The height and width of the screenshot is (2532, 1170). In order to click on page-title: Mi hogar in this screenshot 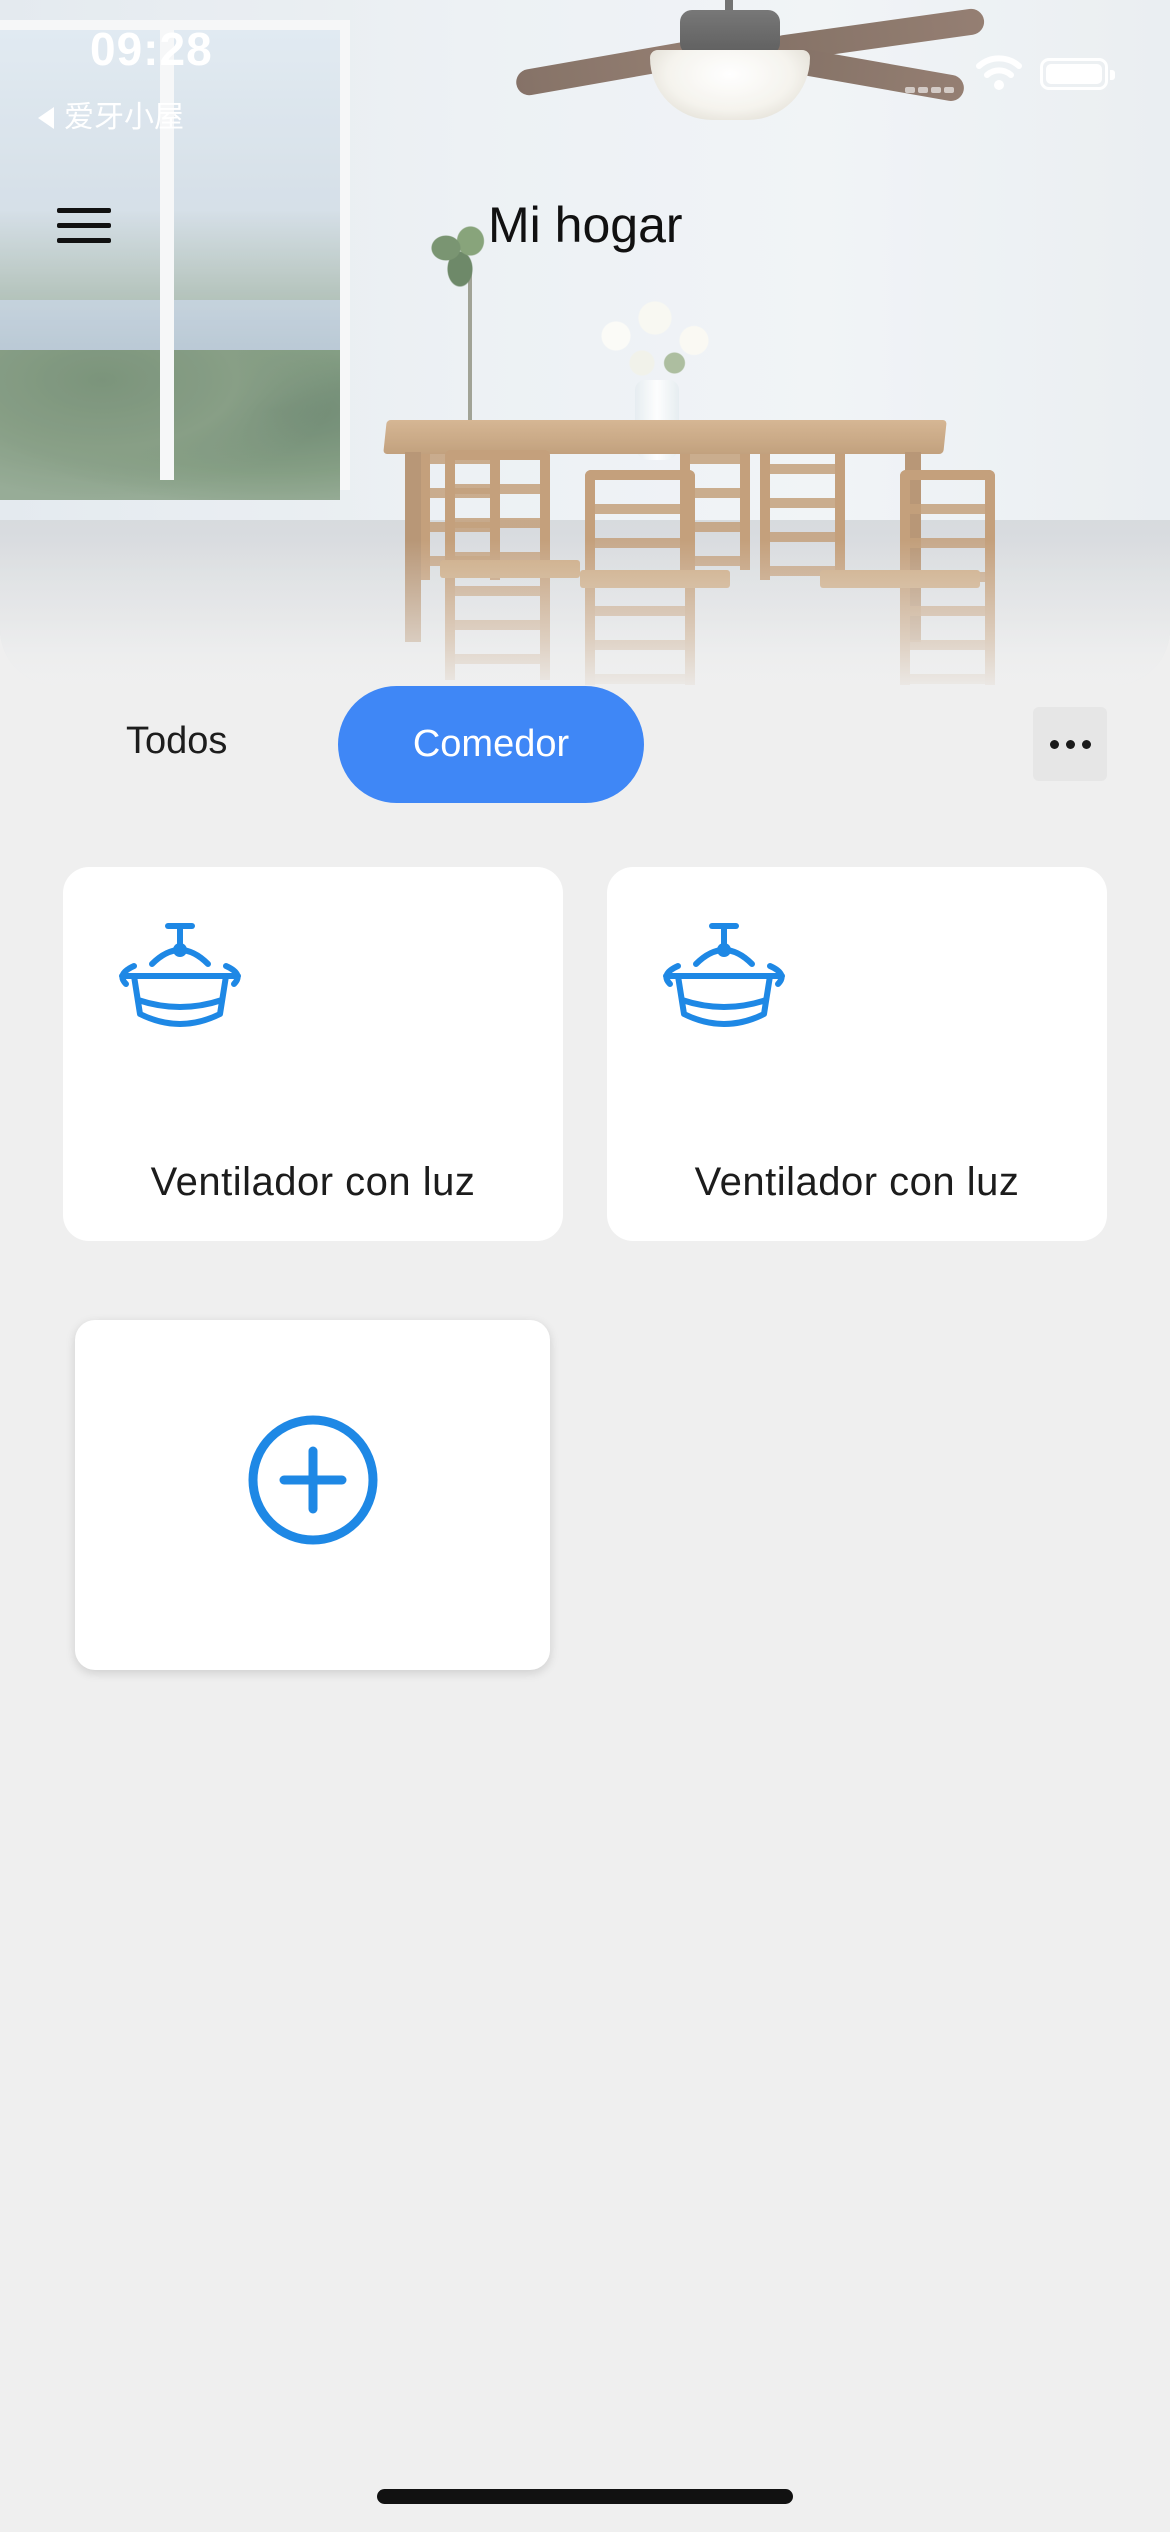, I will do `click(585, 225)`.